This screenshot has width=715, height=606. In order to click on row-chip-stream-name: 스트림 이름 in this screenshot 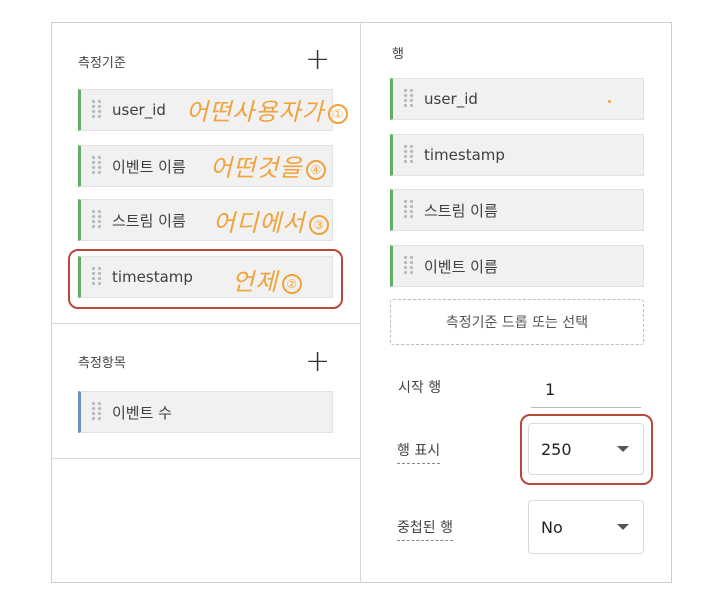, I will do `click(517, 210)`.